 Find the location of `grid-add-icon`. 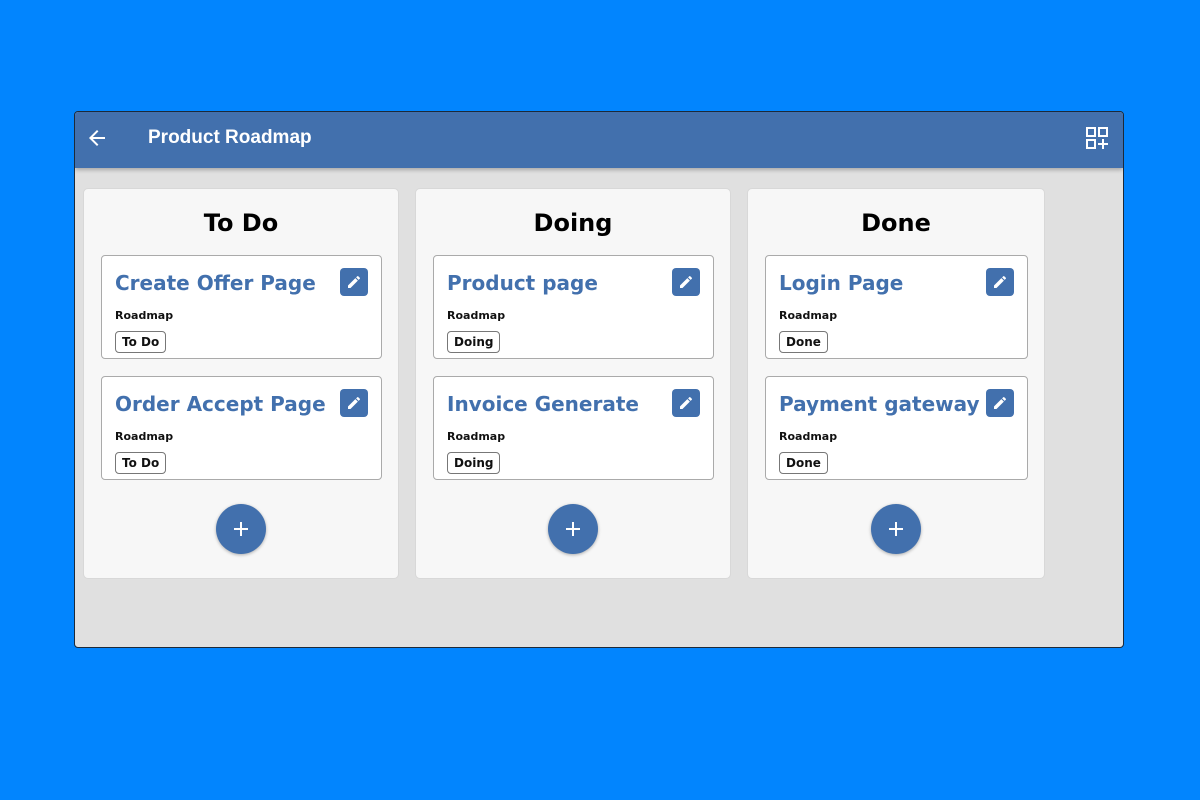

grid-add-icon is located at coordinates (1097, 138).